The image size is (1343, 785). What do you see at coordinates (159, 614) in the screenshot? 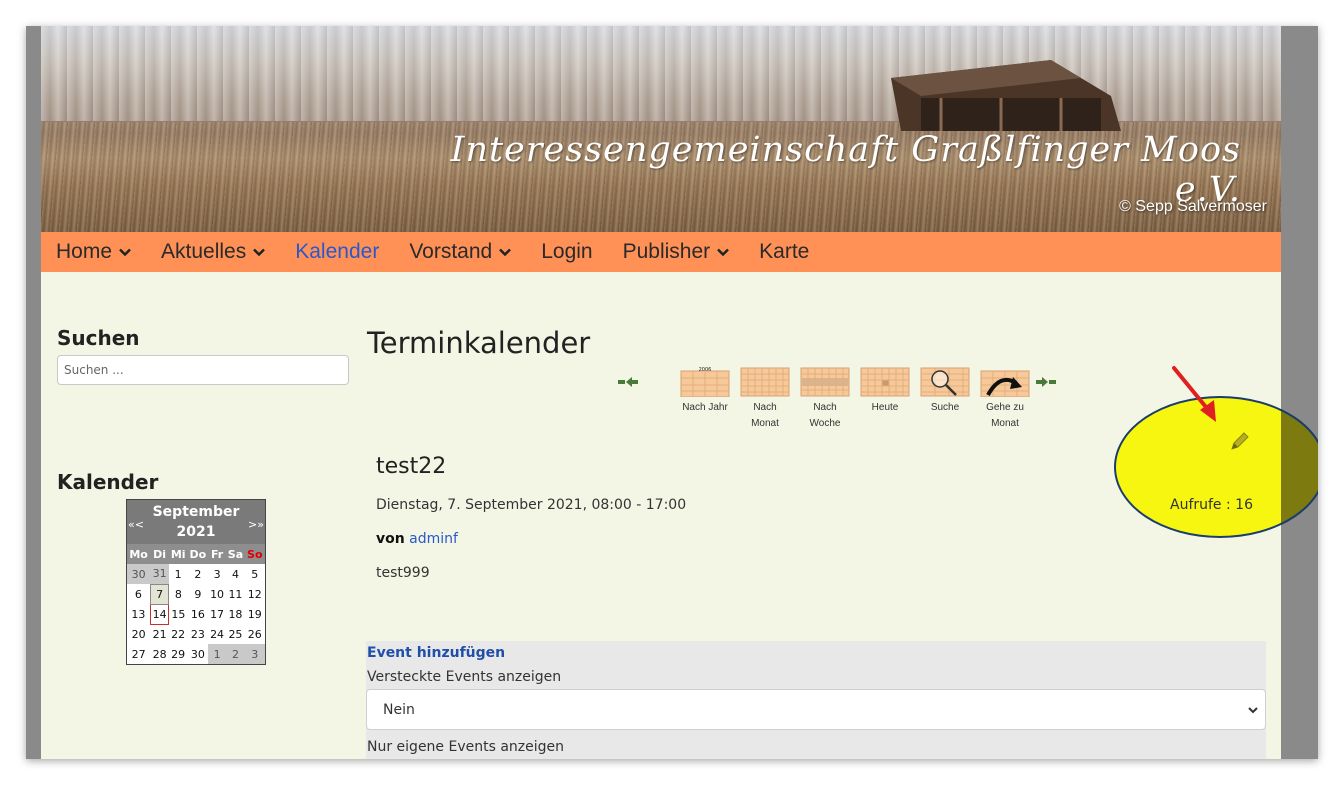
I see `calendar-day: 14` at bounding box center [159, 614].